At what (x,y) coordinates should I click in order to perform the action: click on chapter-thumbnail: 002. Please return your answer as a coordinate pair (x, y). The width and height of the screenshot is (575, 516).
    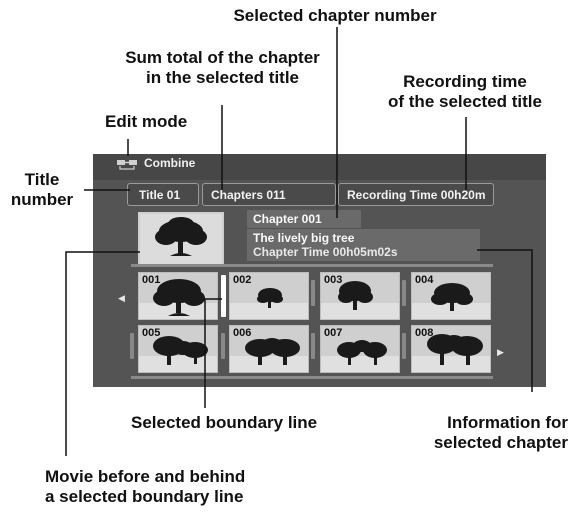
    Looking at the image, I should click on (269, 296).